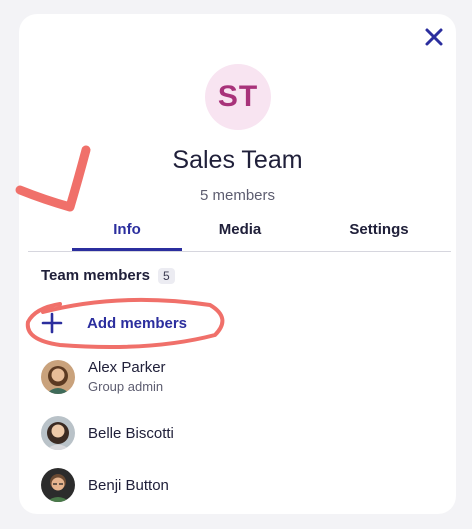 The height and width of the screenshot is (529, 472). I want to click on team-avatar-initials: ST, so click(238, 96).